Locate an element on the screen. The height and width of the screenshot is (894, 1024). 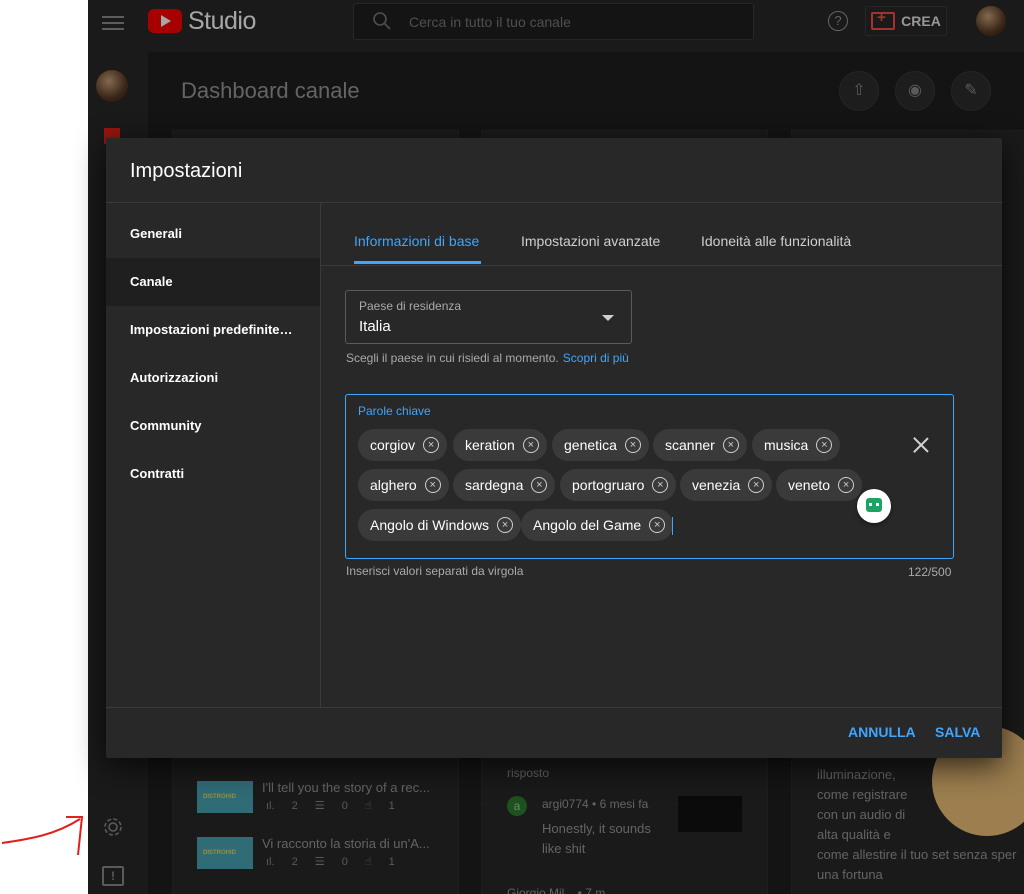
tab-impostazioni-avanzate: Impostazioni avanzate is located at coordinates (590, 234).